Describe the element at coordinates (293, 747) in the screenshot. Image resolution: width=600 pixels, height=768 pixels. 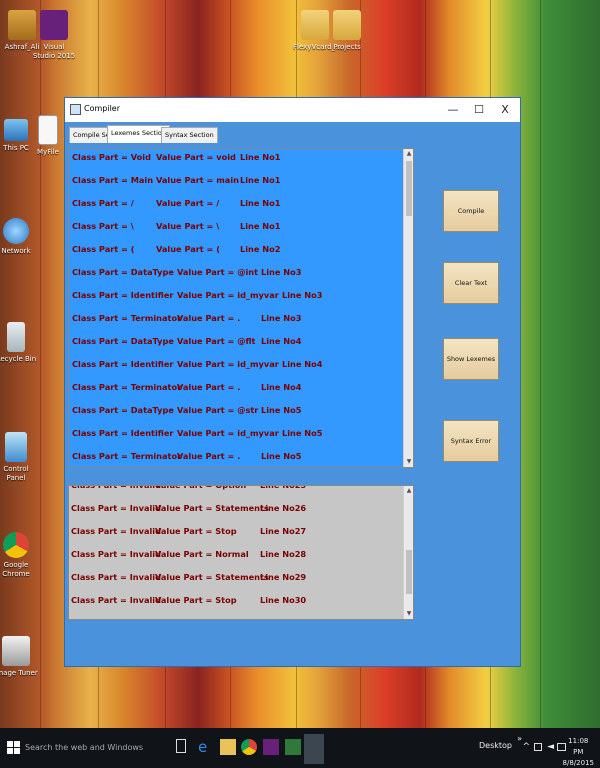
I see `app-taskbar-icon` at that location.